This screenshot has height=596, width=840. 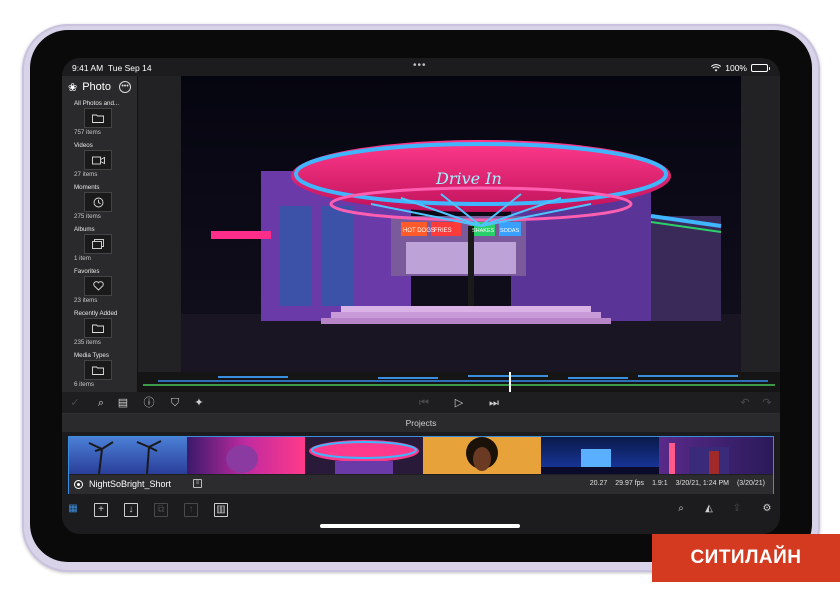 I want to click on sidebar-item-label: Moments, so click(x=87, y=187).